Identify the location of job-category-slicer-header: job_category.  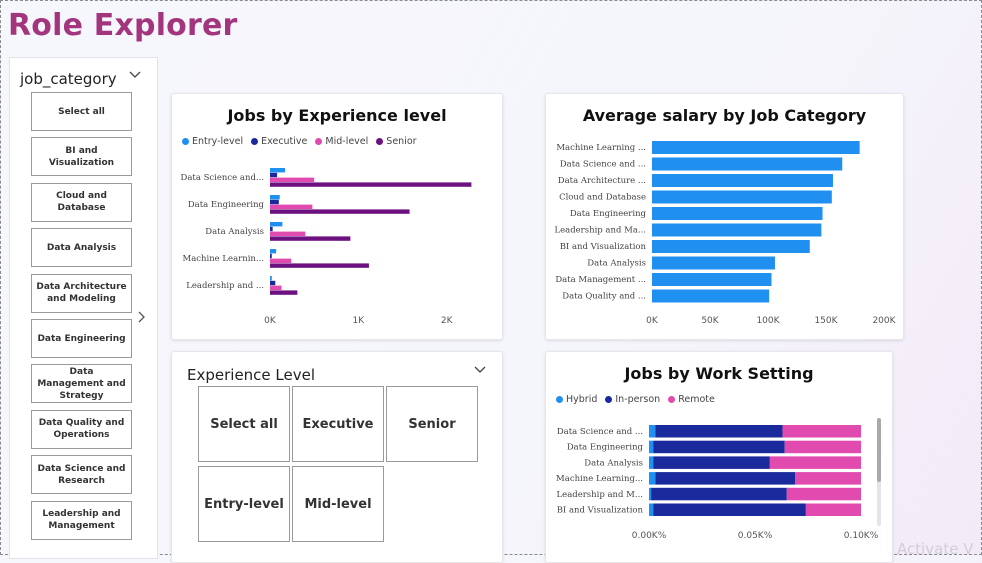
(68, 79).